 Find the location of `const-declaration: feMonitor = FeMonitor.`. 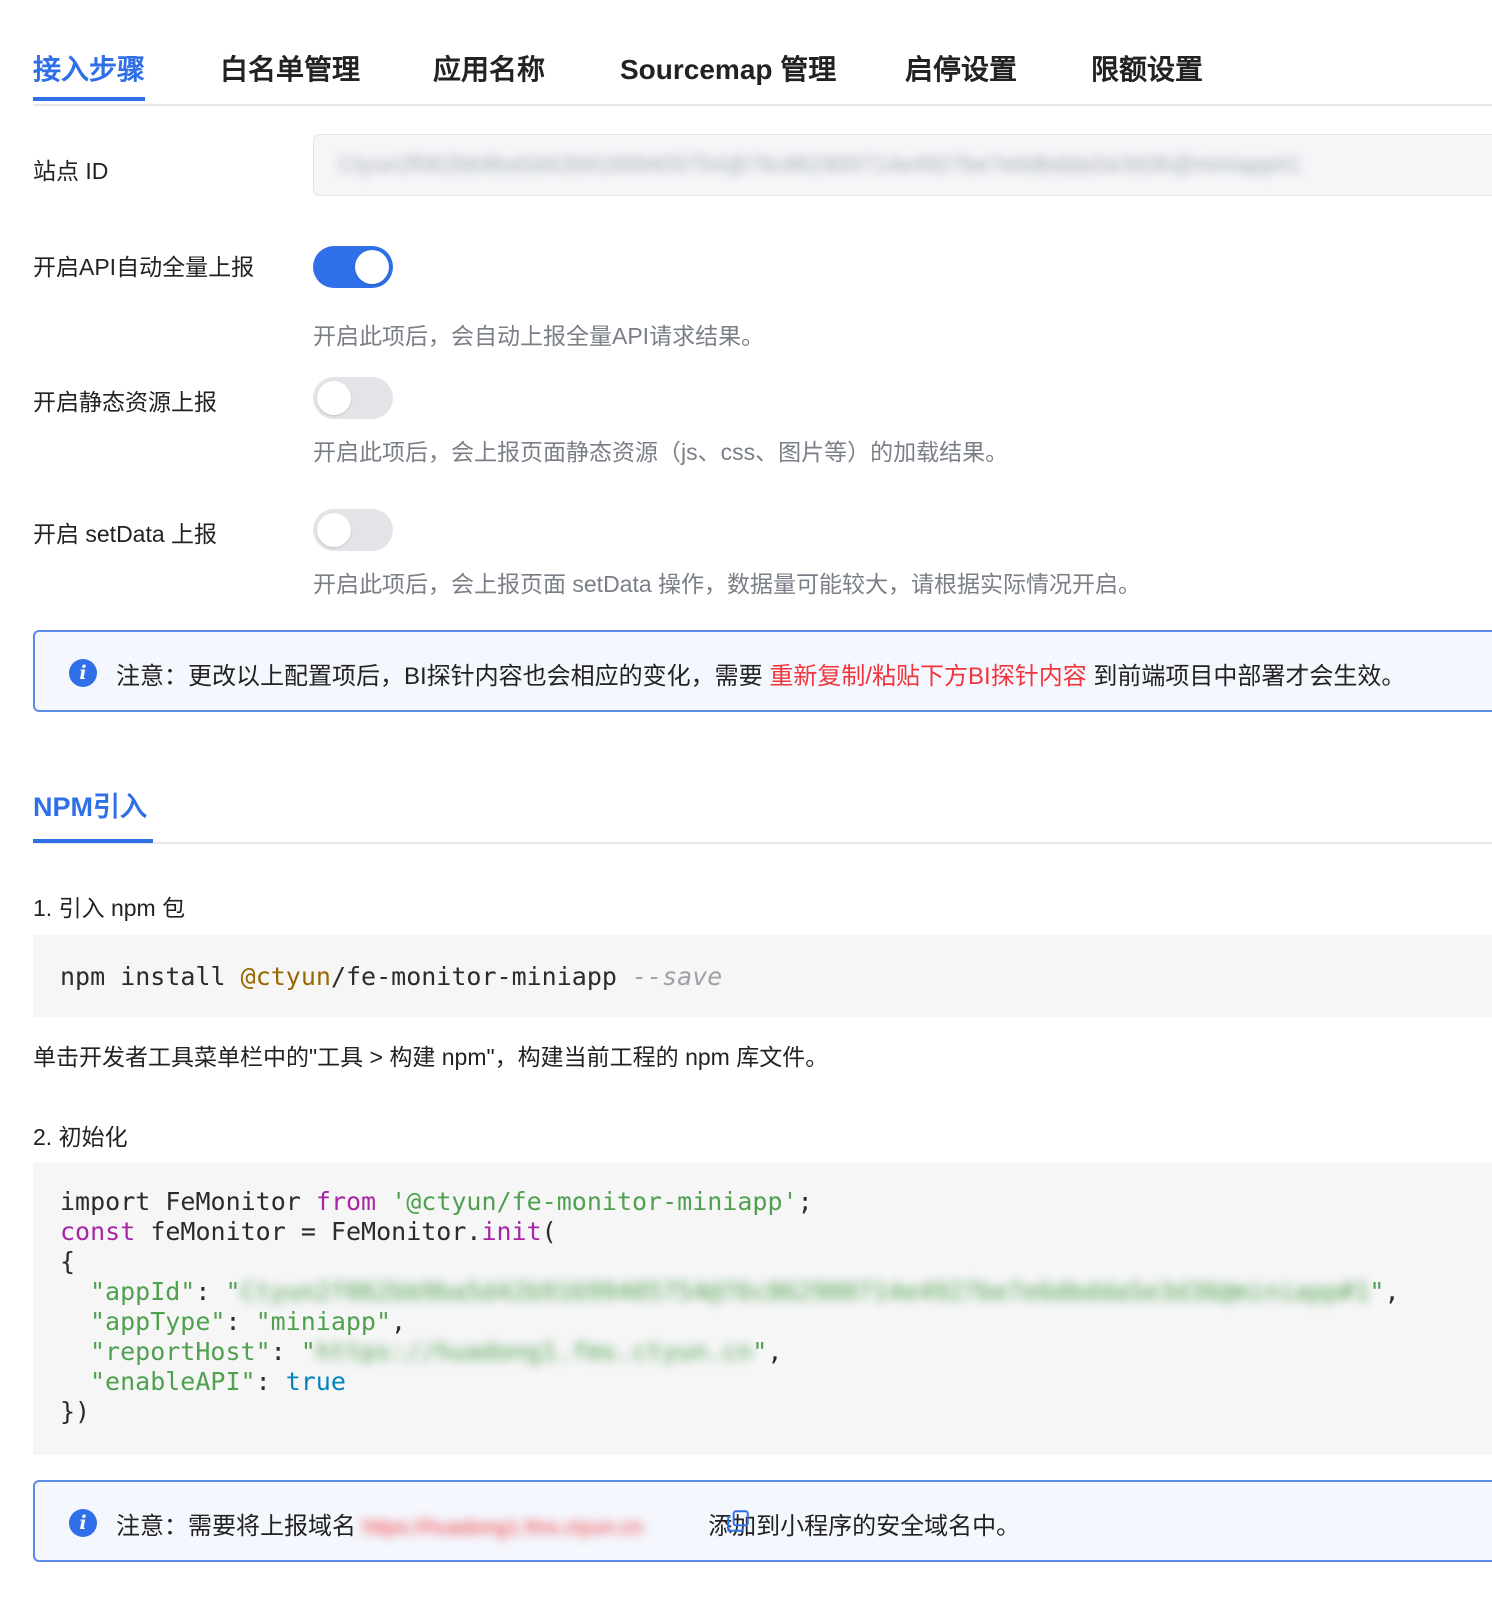

const-declaration: feMonitor = FeMonitor. is located at coordinates (308, 1231).